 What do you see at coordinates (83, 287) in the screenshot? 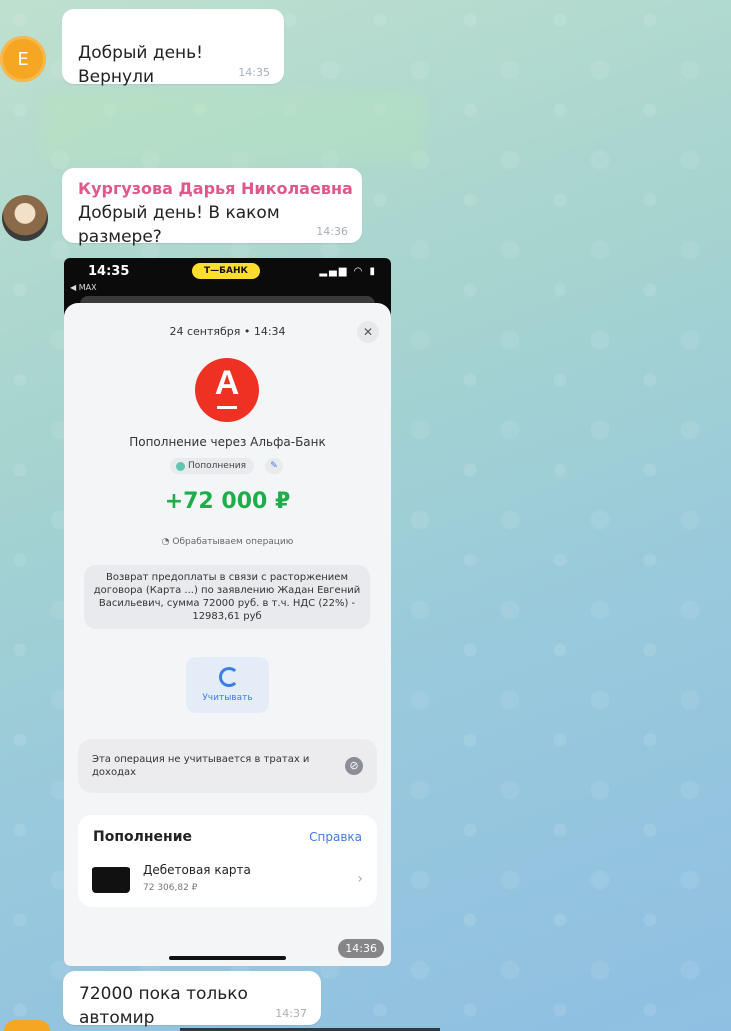
I see `back-label: ◀ MAX` at bounding box center [83, 287].